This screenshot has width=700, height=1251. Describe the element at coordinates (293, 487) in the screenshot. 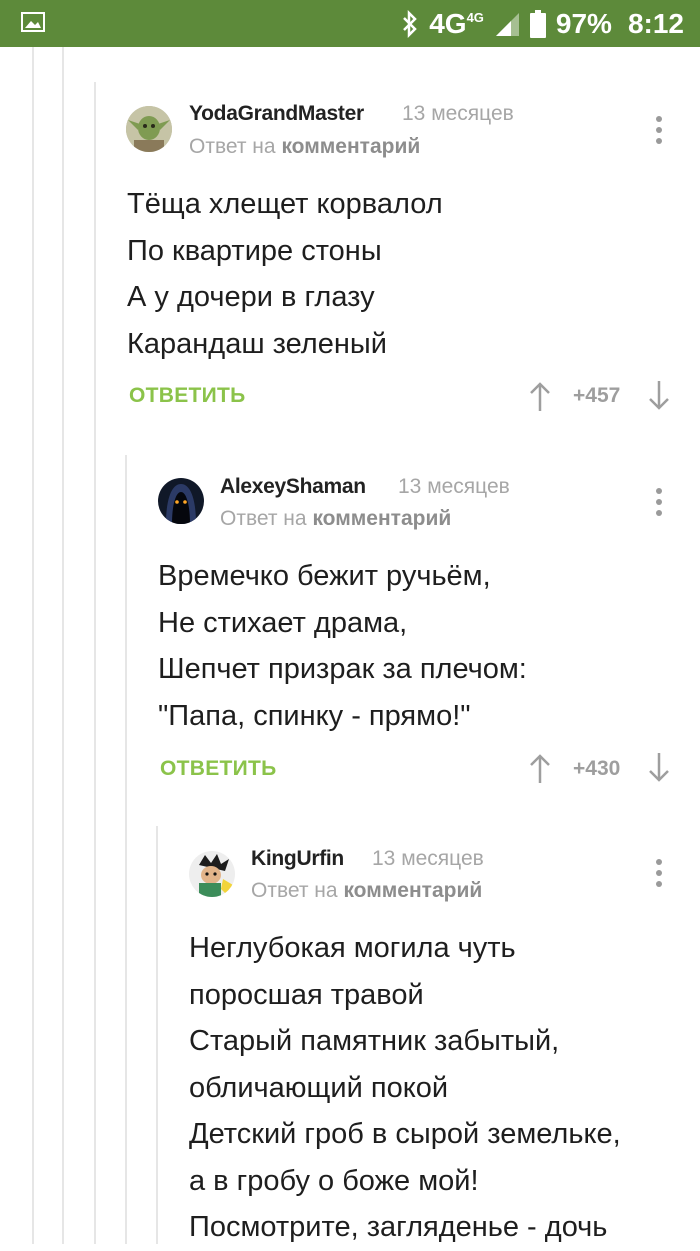

I see `username: AlexeyShaman` at that location.